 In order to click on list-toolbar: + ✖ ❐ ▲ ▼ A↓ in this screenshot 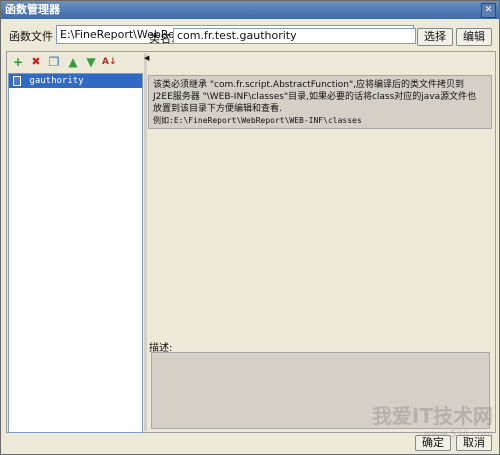, I will do `click(75, 62)`.